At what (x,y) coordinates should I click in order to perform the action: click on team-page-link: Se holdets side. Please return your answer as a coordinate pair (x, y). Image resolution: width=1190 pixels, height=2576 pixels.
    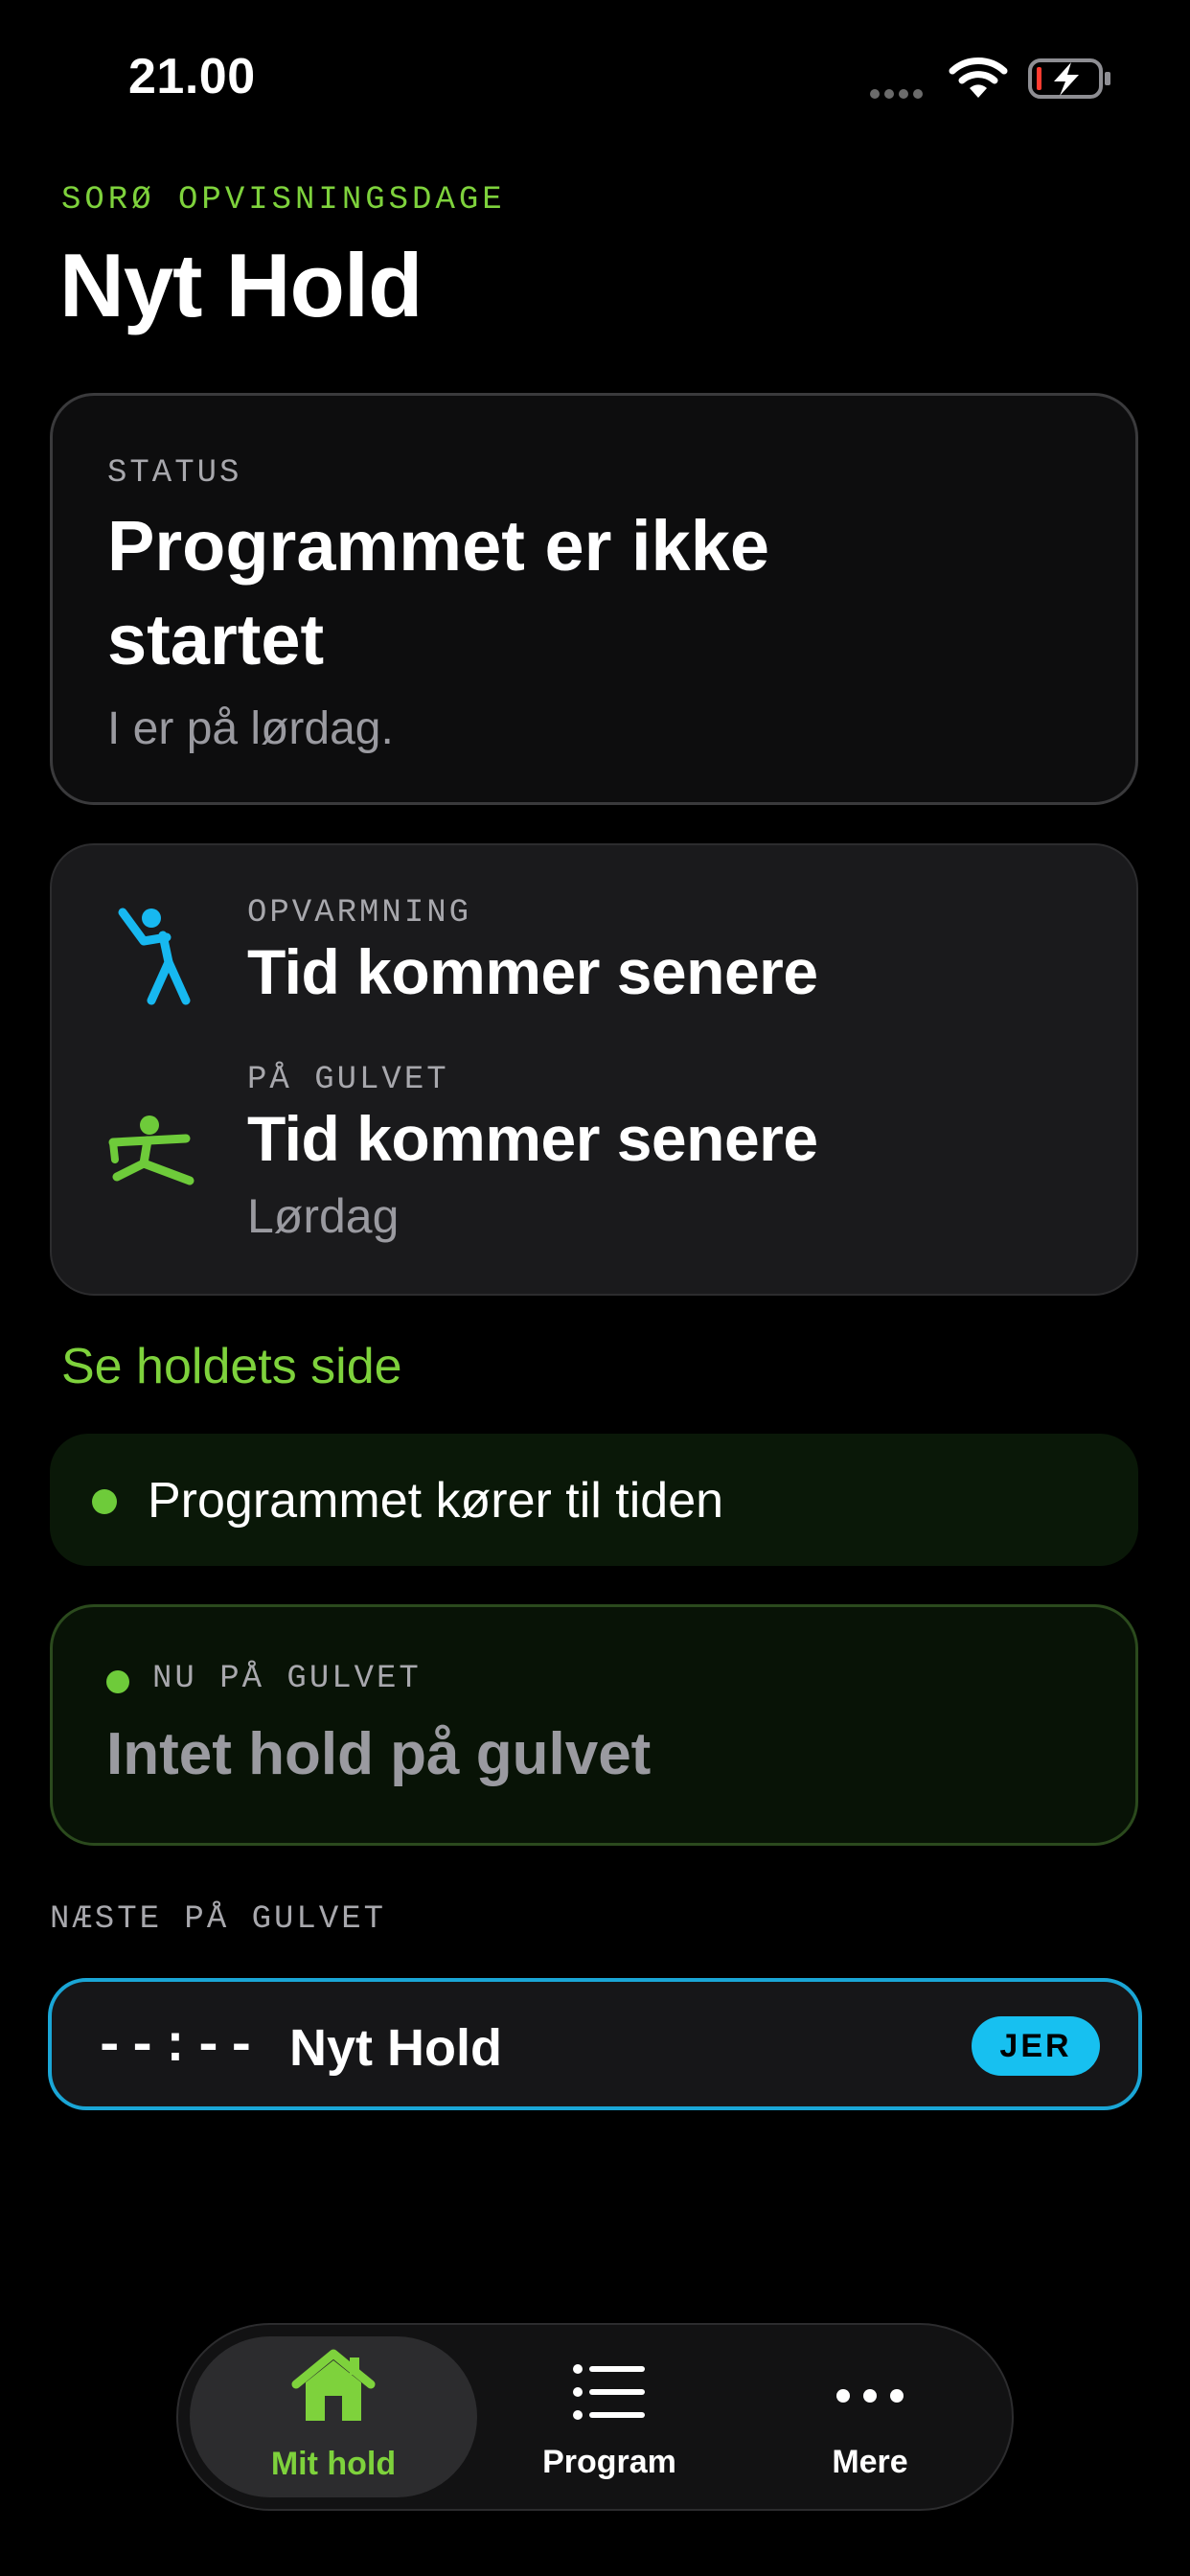
    Looking at the image, I should click on (232, 1366).